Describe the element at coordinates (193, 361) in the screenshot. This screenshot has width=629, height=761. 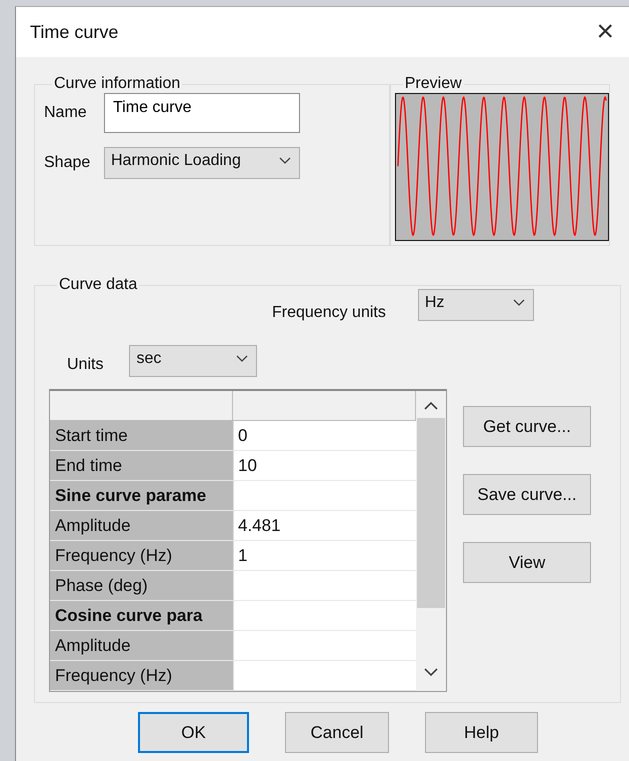
I see `units-dropdown: sec` at that location.